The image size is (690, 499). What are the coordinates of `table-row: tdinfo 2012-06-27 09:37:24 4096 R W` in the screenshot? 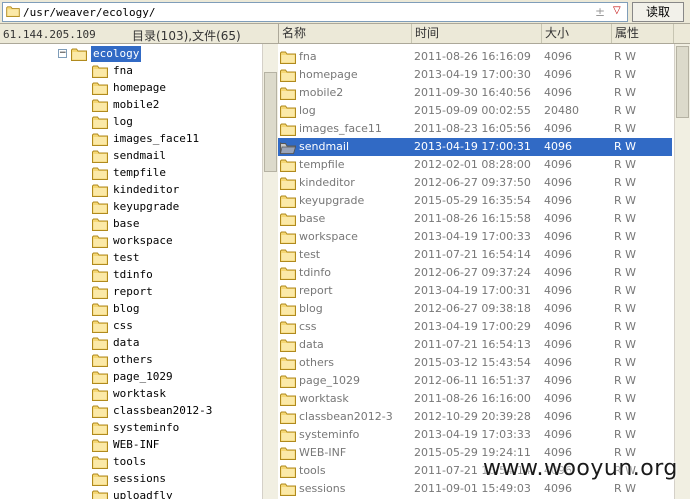 It's located at (475, 273).